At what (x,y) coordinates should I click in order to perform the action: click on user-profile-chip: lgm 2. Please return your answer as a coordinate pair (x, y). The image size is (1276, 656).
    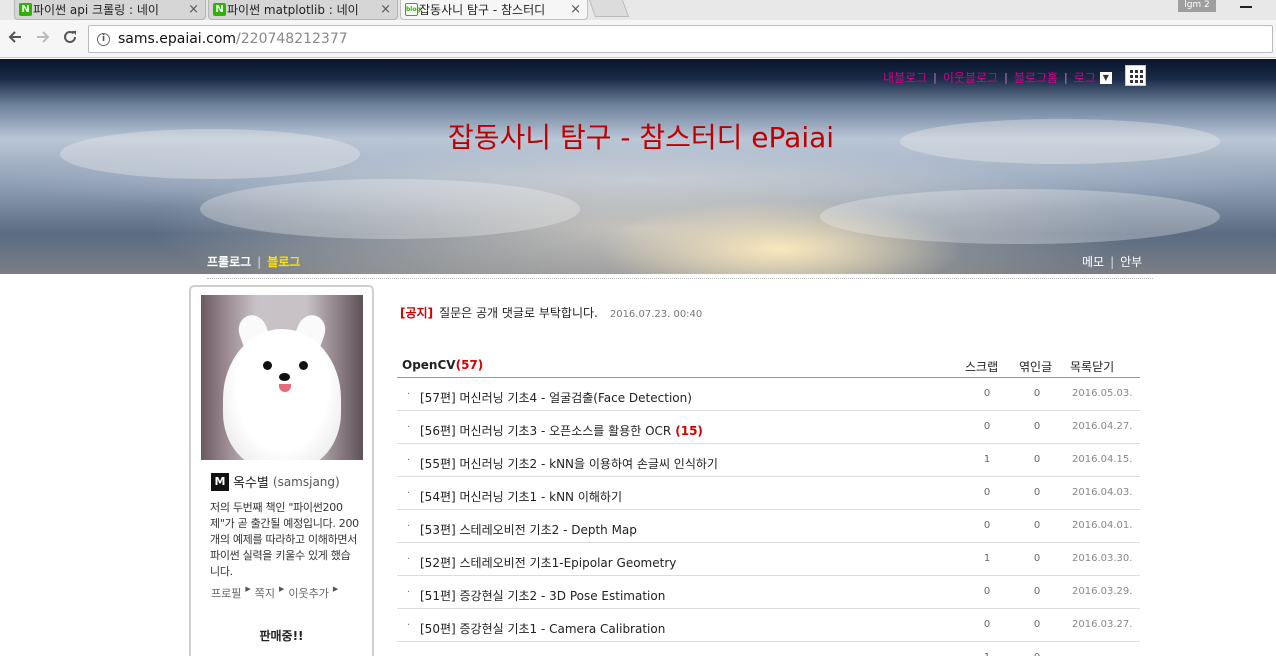
    Looking at the image, I should click on (1197, 6).